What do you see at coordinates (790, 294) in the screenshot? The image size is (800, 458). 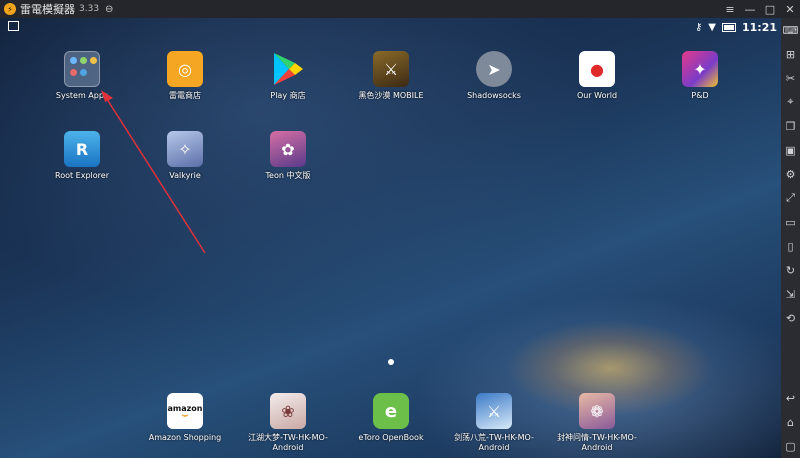 I see `resize-icon: ⇲` at bounding box center [790, 294].